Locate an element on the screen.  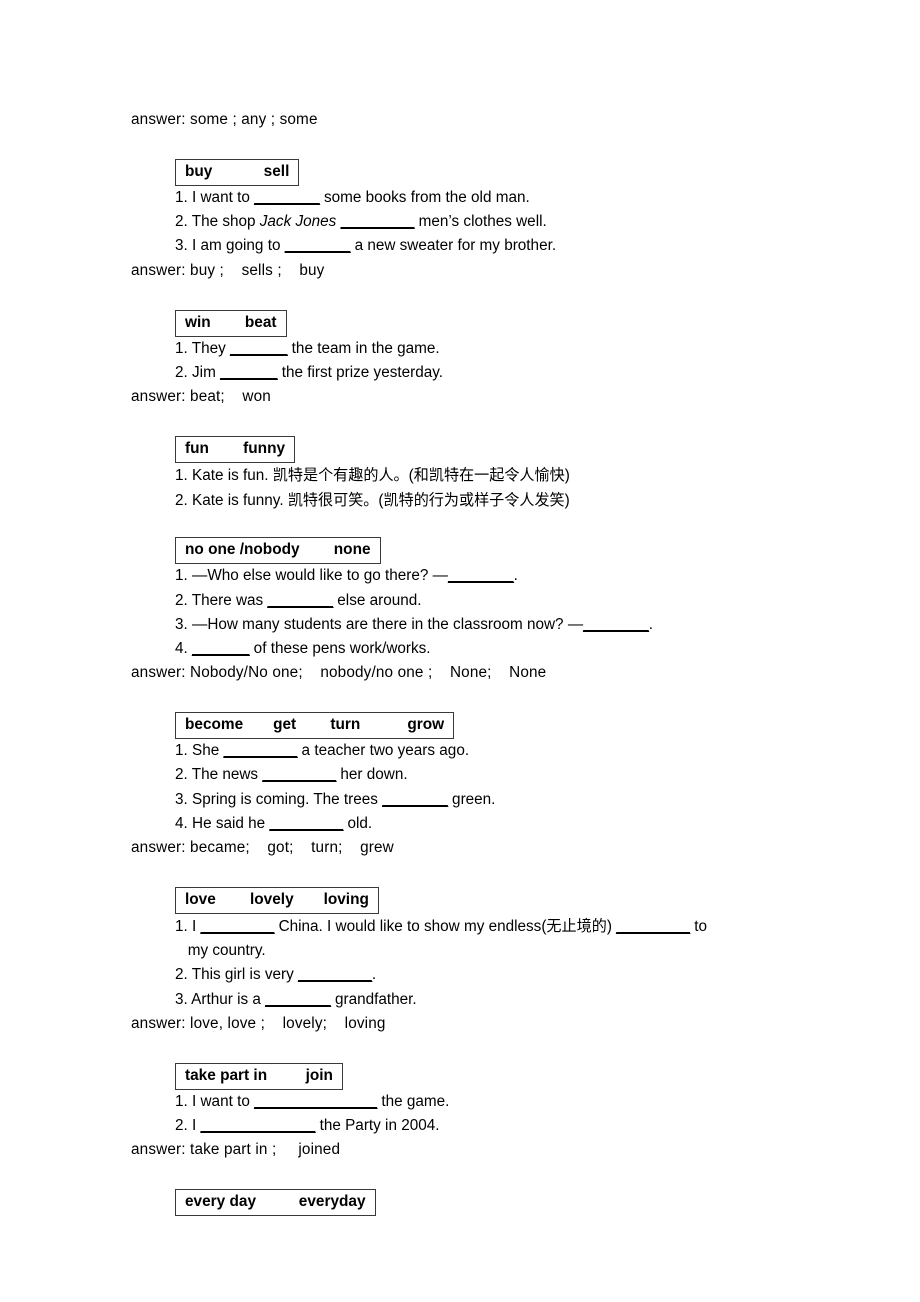
question-item: 3. Arthur is a ________ grandfather. is located at coordinates (491, 1000).